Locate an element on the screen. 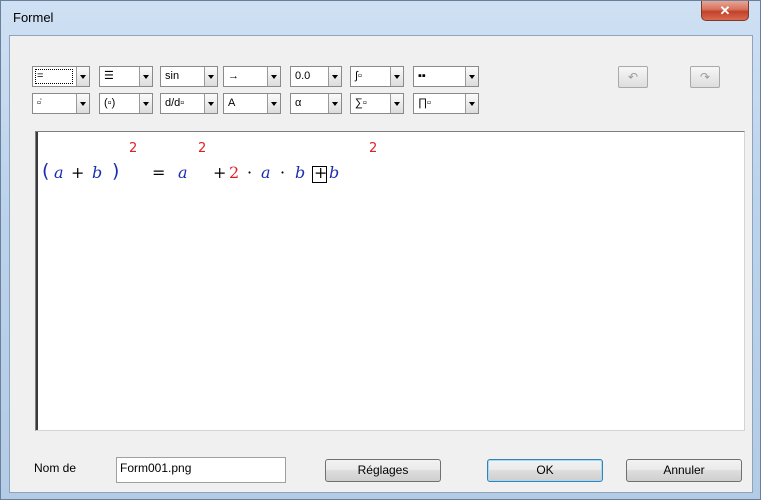 This screenshot has height=500, width=761. spacing-combo: ▪▪ is located at coordinates (446, 76).